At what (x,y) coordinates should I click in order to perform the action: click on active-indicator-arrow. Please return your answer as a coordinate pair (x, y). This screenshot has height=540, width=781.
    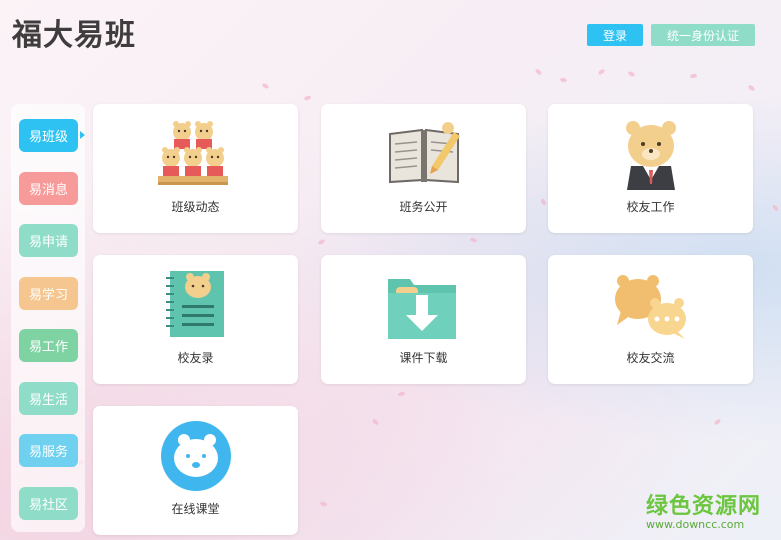
    Looking at the image, I should click on (82, 135).